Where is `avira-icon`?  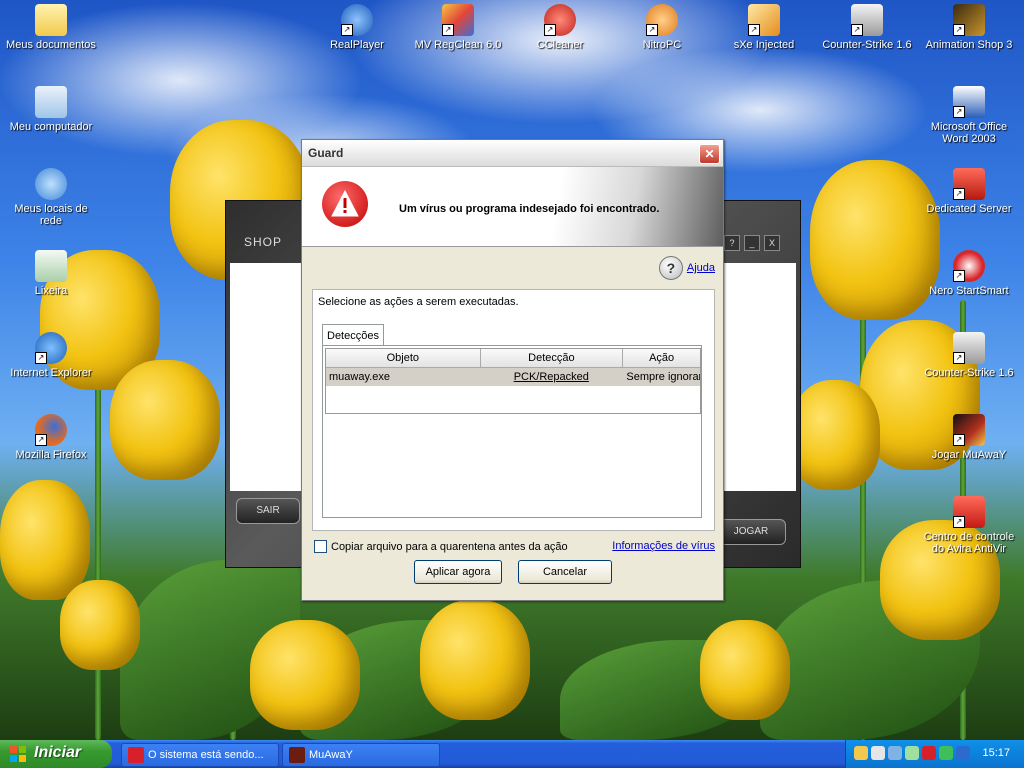 avira-icon is located at coordinates (136, 755).